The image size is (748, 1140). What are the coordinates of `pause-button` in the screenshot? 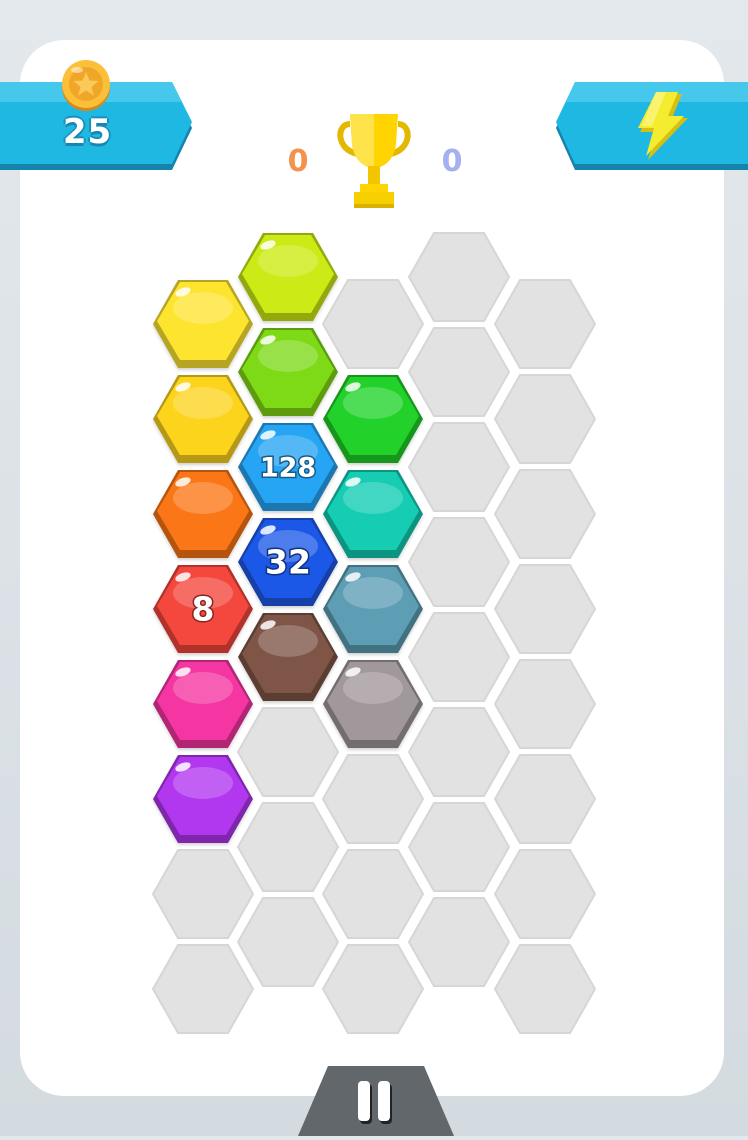 It's located at (376, 1101).